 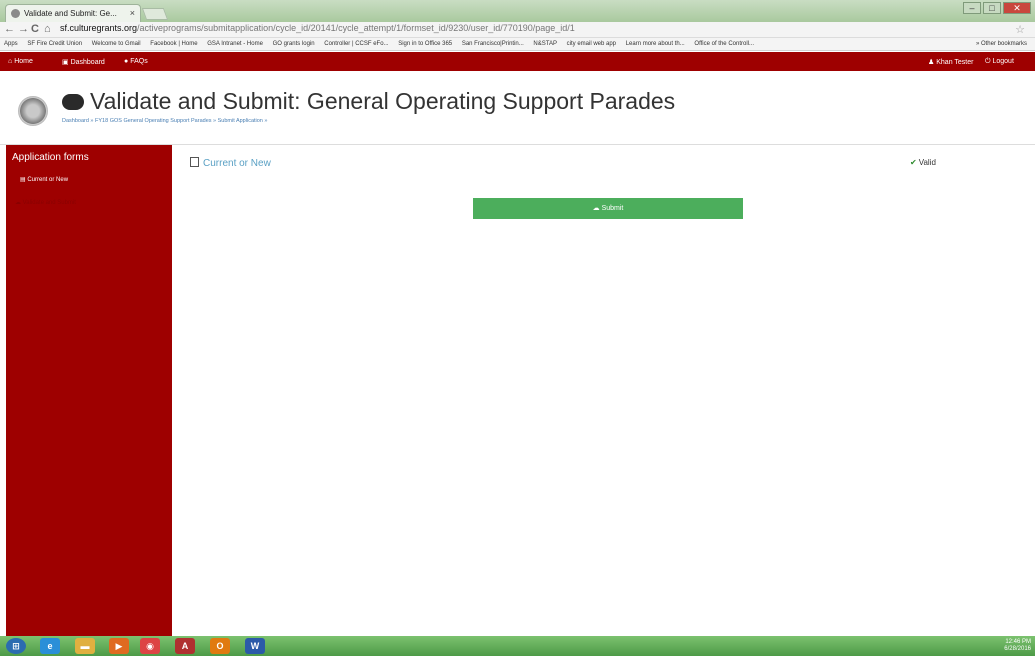 What do you see at coordinates (49, 203) in the screenshot?
I see `sidebar-item-label: Validate and Submit` at bounding box center [49, 203].